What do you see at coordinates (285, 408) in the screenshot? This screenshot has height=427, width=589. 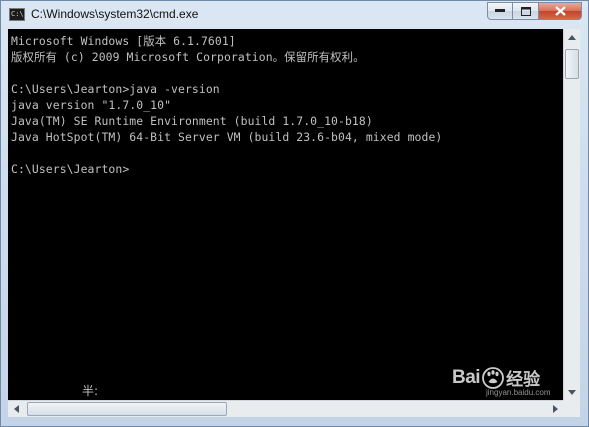 I see `horizontal-scrollbar` at bounding box center [285, 408].